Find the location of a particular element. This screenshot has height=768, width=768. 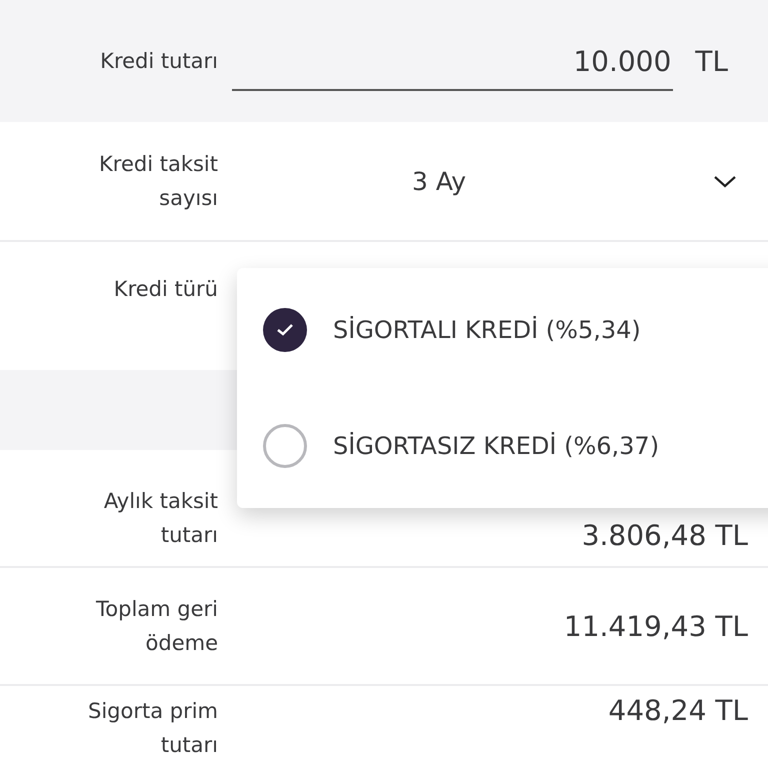

installments-dropdown: 3 Ay is located at coordinates (490, 181).